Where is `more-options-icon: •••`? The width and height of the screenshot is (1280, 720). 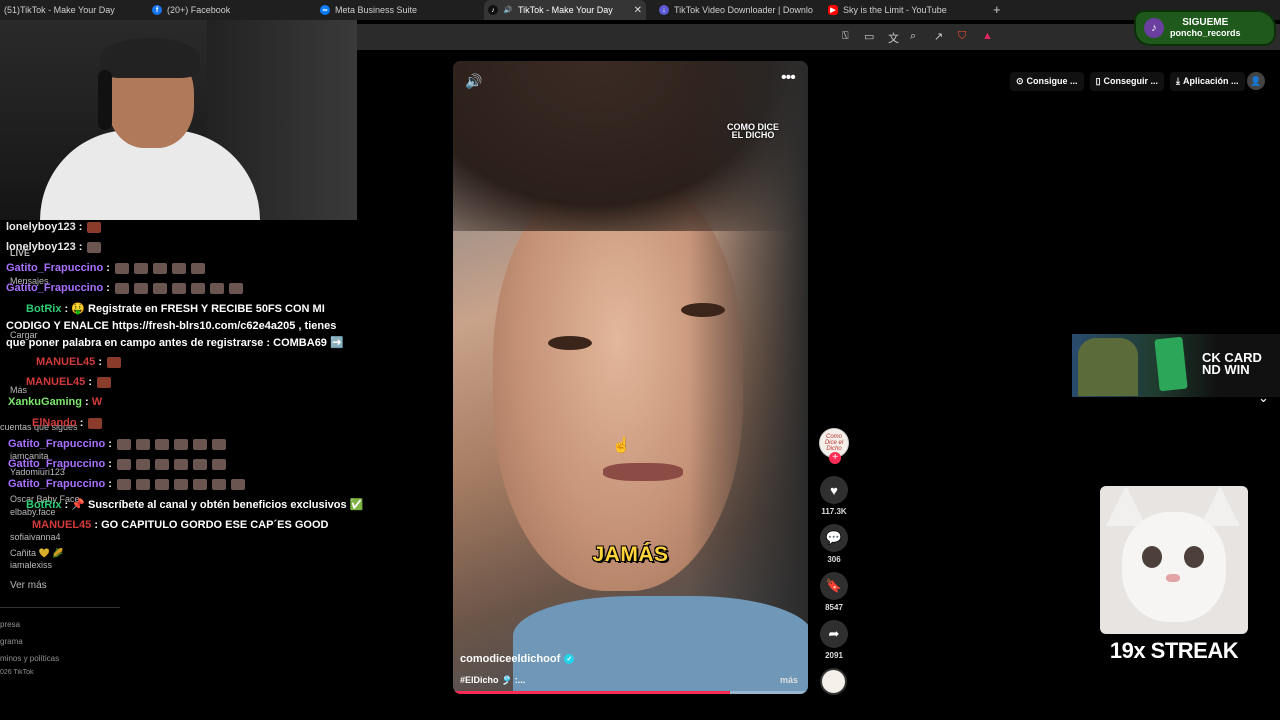 more-options-icon: ••• is located at coordinates (788, 78).